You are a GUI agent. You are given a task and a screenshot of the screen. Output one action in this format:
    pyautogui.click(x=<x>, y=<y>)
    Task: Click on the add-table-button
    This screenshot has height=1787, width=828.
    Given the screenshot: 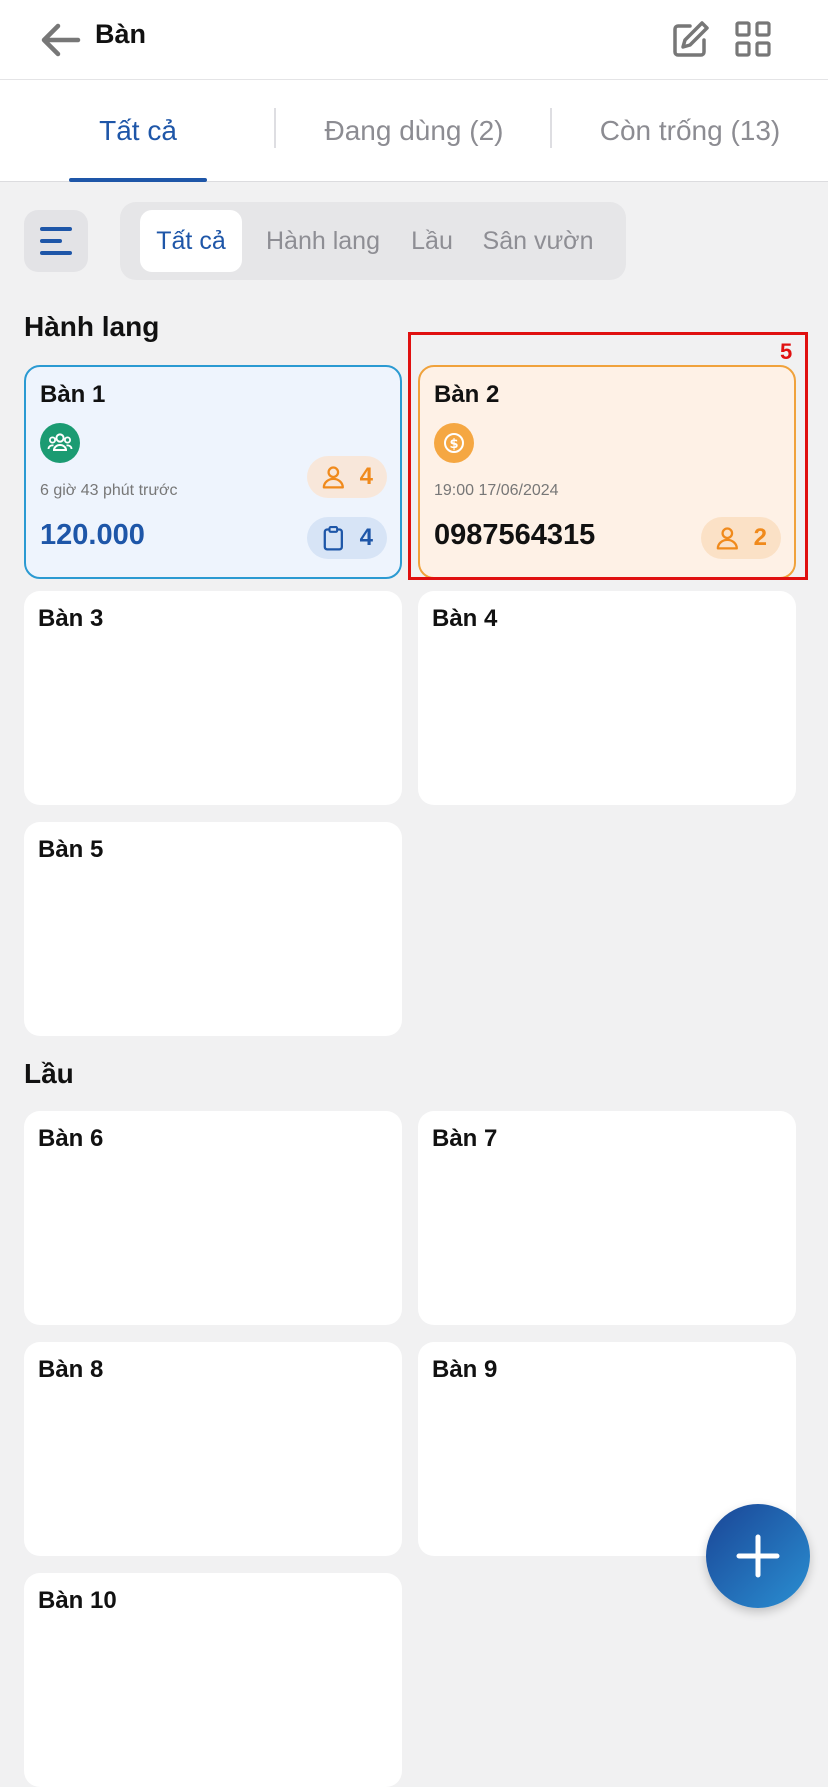 What is the action you would take?
    pyautogui.click(x=758, y=1556)
    